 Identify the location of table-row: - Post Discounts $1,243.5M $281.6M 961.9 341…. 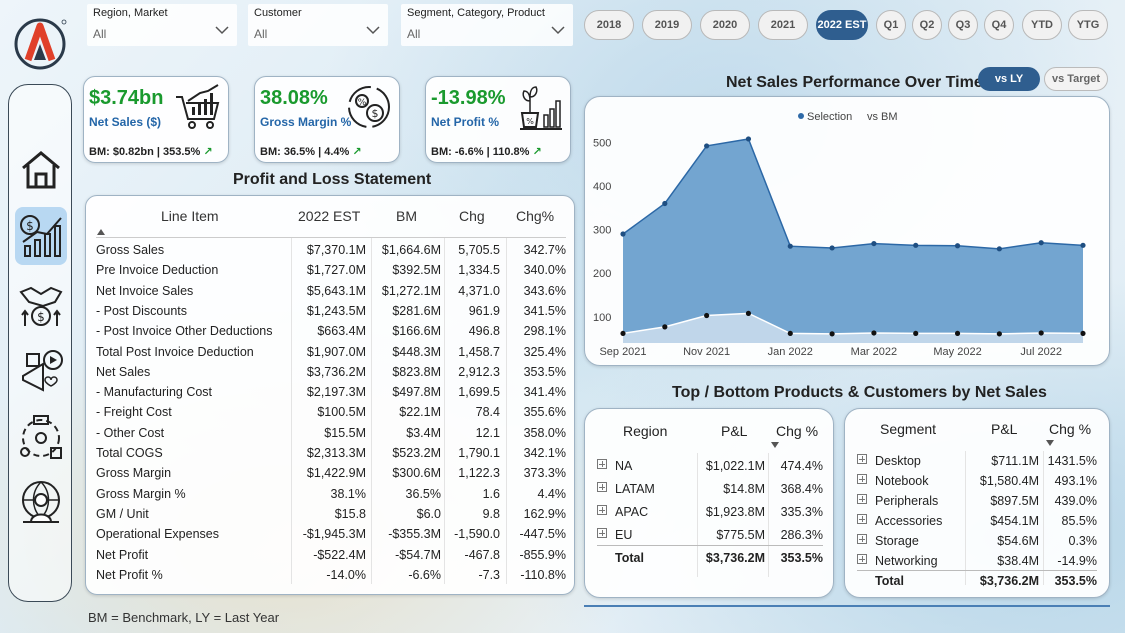
(331, 311).